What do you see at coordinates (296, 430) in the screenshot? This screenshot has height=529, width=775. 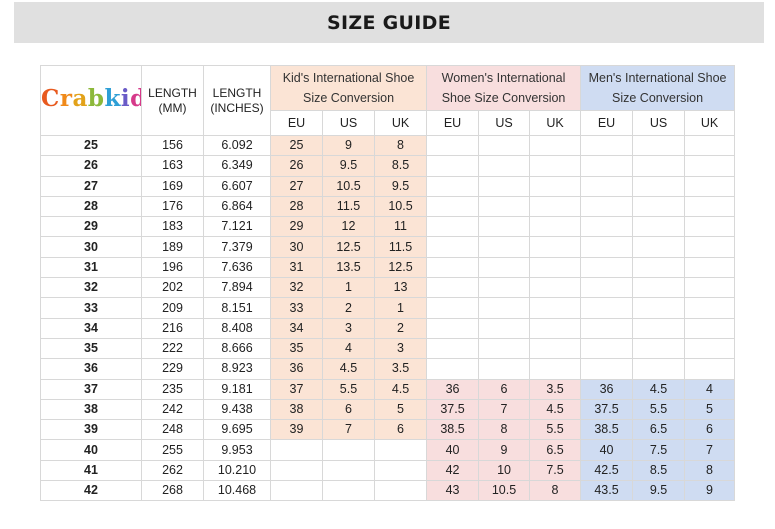 I see `kids-eu-cell: 39` at bounding box center [296, 430].